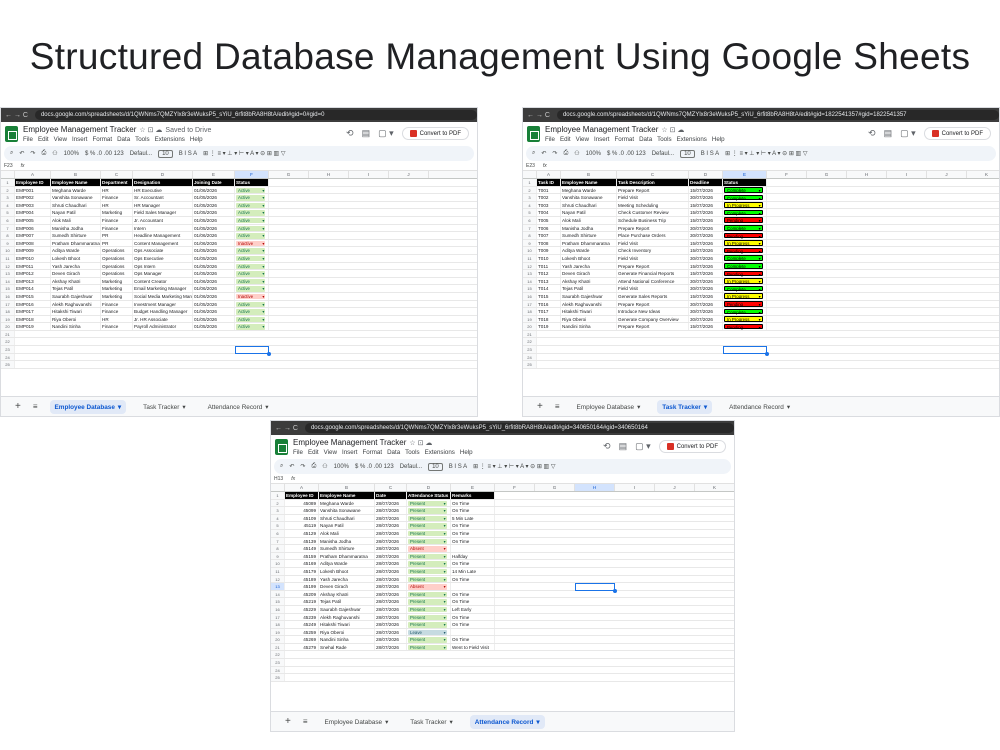 The height and width of the screenshot is (750, 1000). I want to click on column-header-f: F, so click(252, 174).